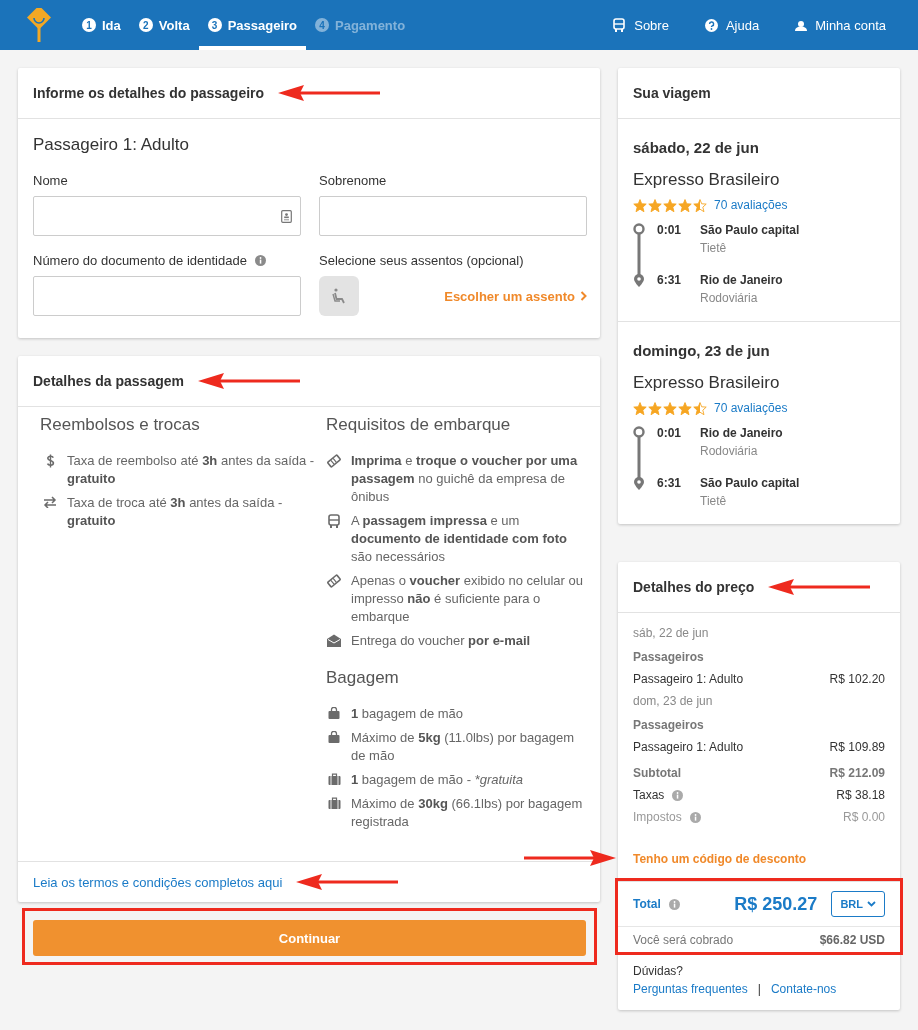 The image size is (918, 1030). What do you see at coordinates (145, 25) in the screenshot?
I see `step-number: 2` at bounding box center [145, 25].